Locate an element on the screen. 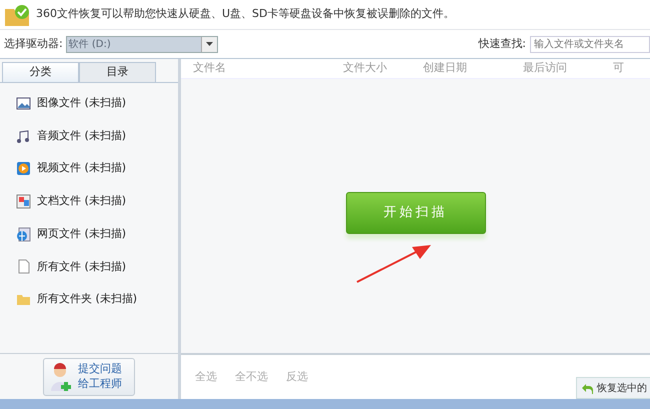  document-icon is located at coordinates (23, 201).